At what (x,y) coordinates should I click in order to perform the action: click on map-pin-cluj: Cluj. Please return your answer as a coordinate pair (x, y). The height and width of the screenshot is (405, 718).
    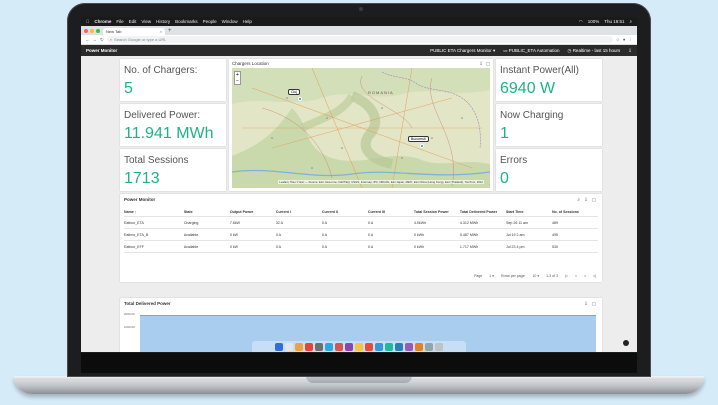
    Looking at the image, I should click on (294, 92).